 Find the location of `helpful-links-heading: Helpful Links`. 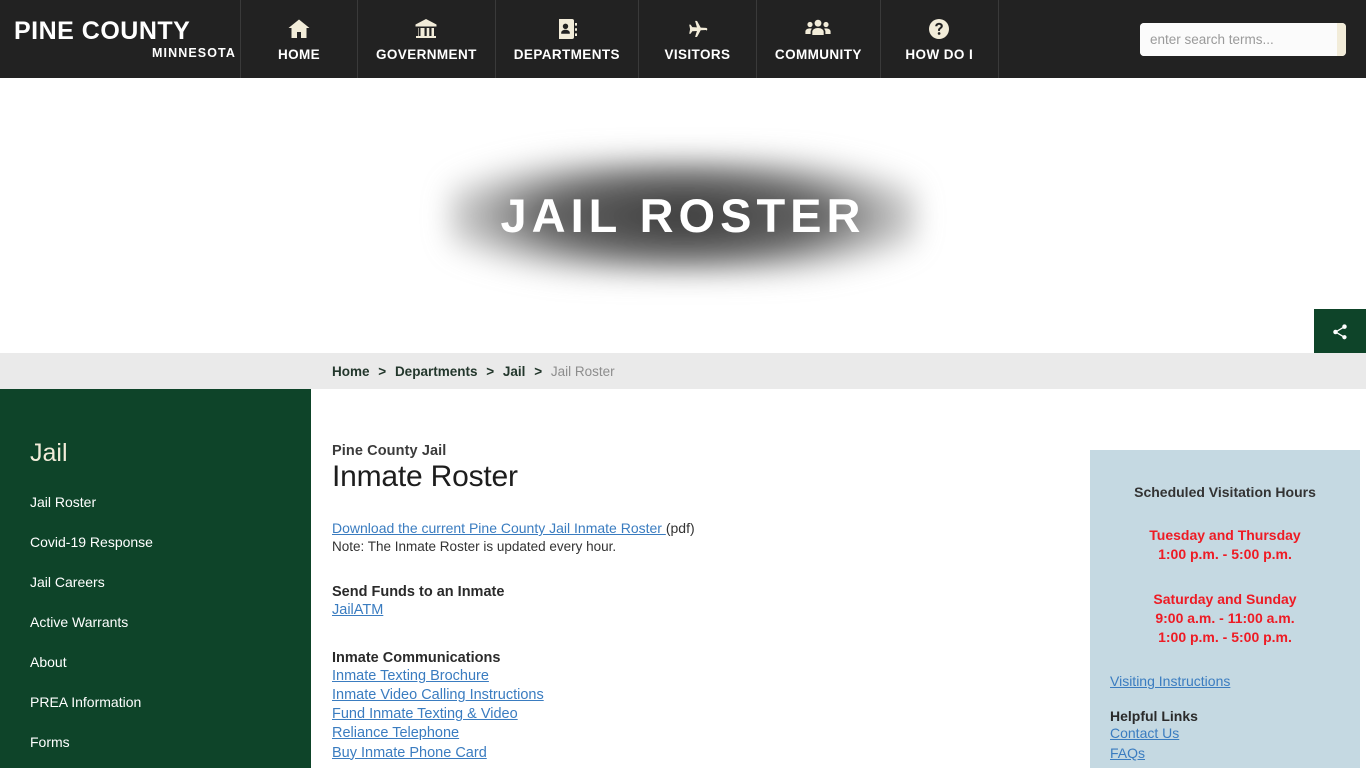

helpful-links-heading: Helpful Links is located at coordinates (1154, 716).